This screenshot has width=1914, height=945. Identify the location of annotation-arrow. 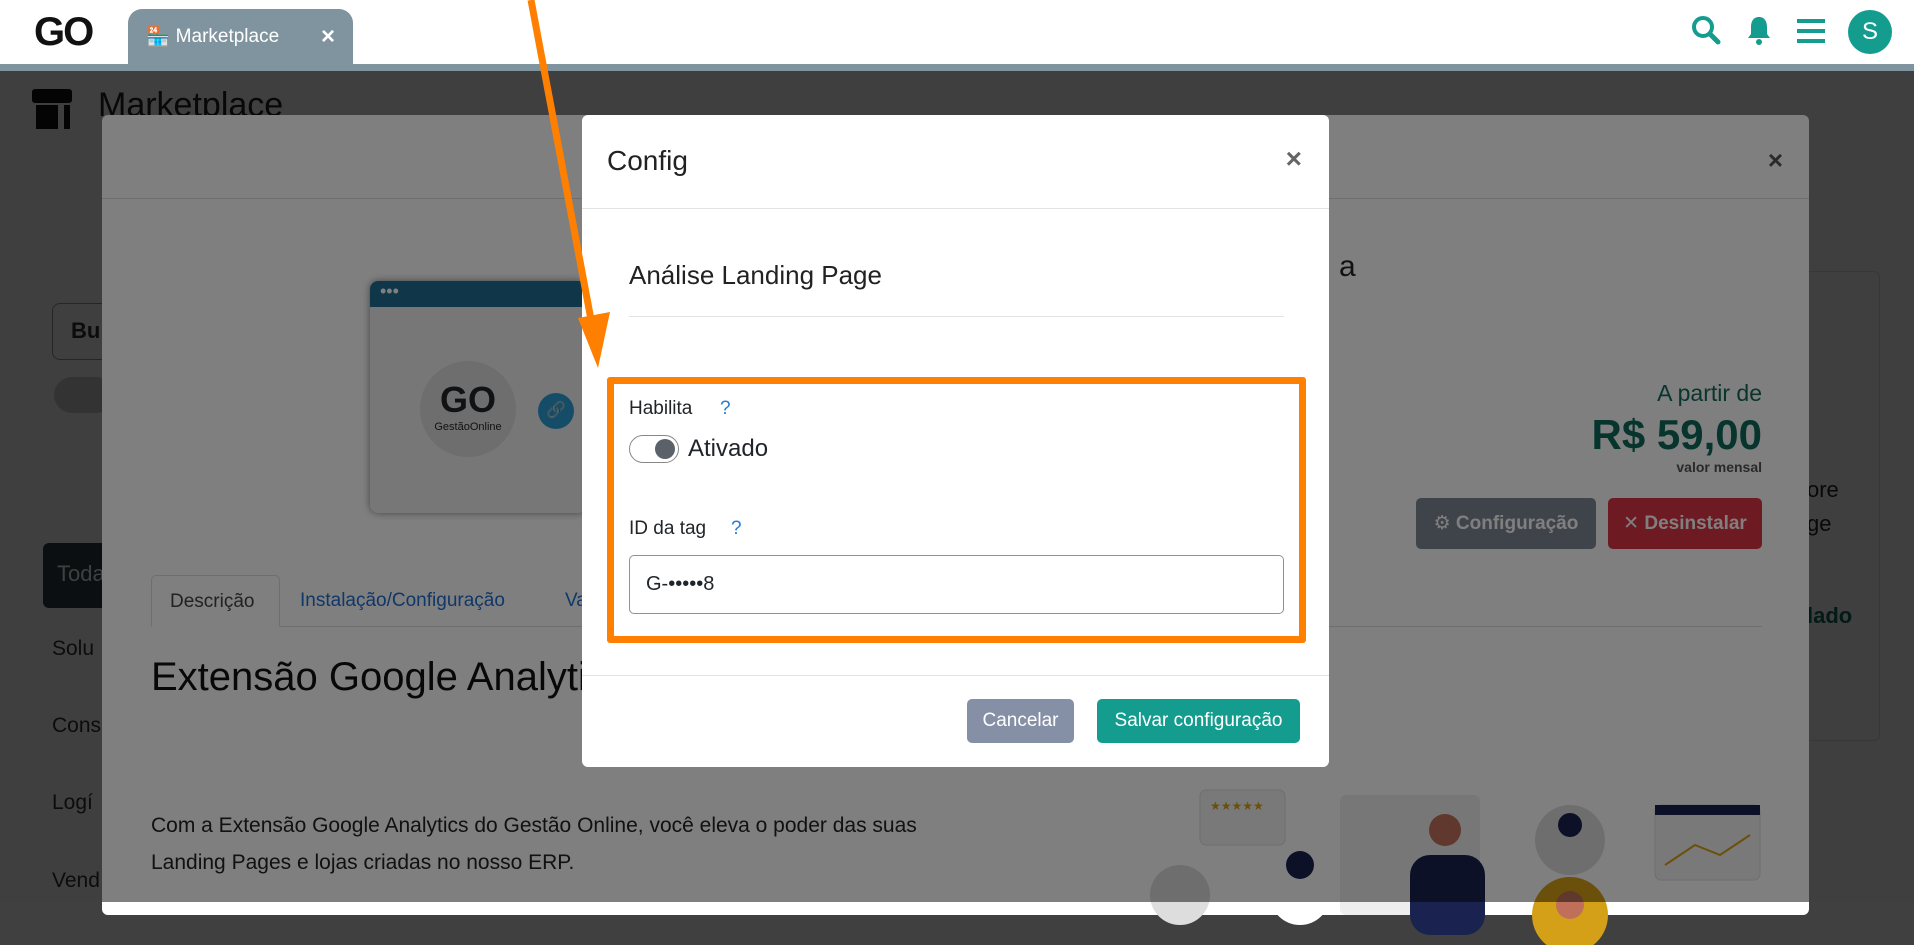
(568, 184).